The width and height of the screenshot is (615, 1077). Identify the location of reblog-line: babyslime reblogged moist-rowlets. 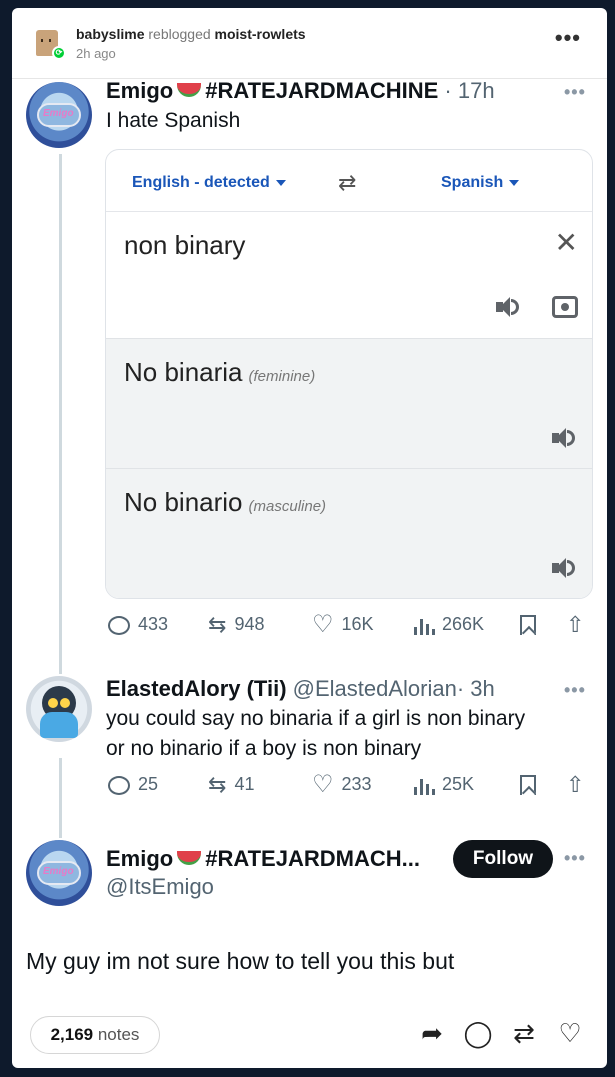
(191, 34).